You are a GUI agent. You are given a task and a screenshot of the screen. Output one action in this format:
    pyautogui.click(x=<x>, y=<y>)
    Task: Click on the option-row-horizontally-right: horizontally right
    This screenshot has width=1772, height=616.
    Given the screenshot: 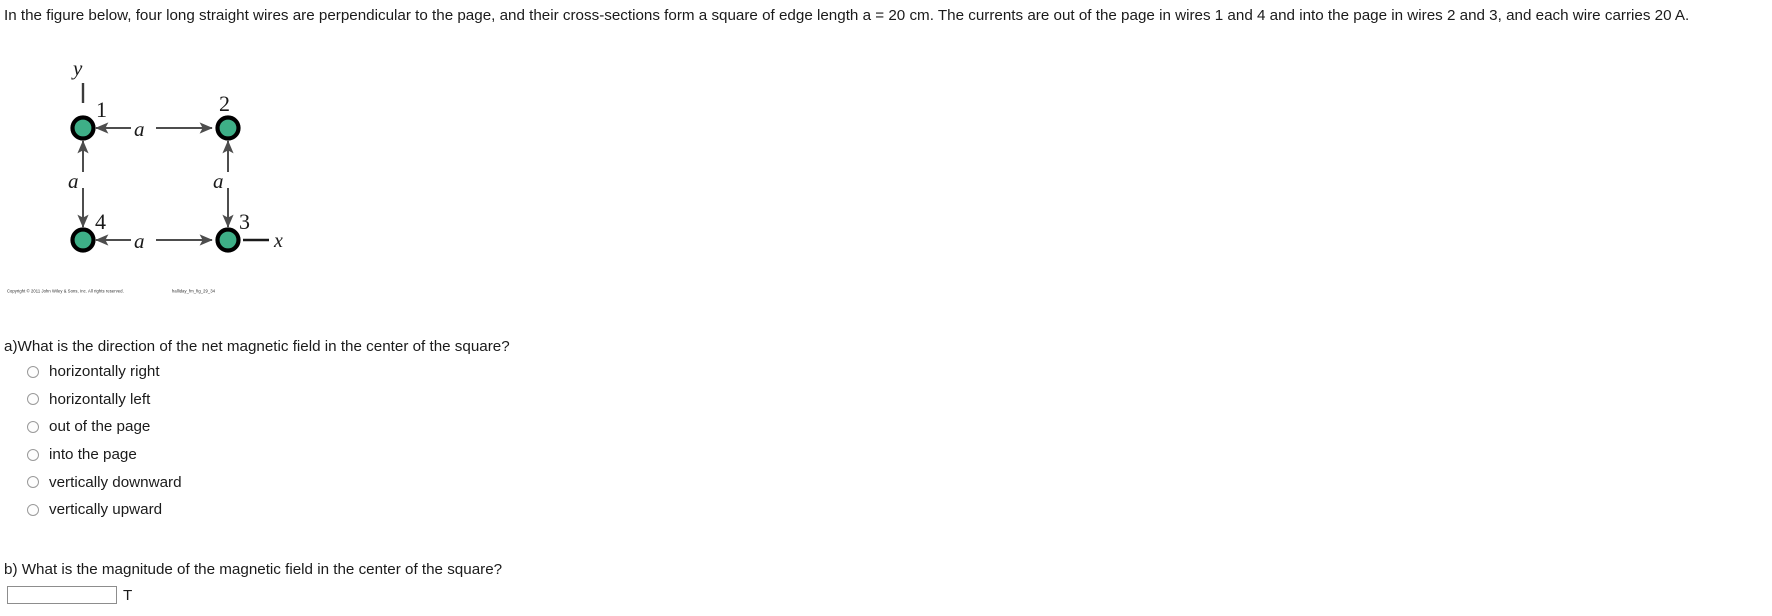 What is the action you would take?
    pyautogui.click(x=354, y=372)
    